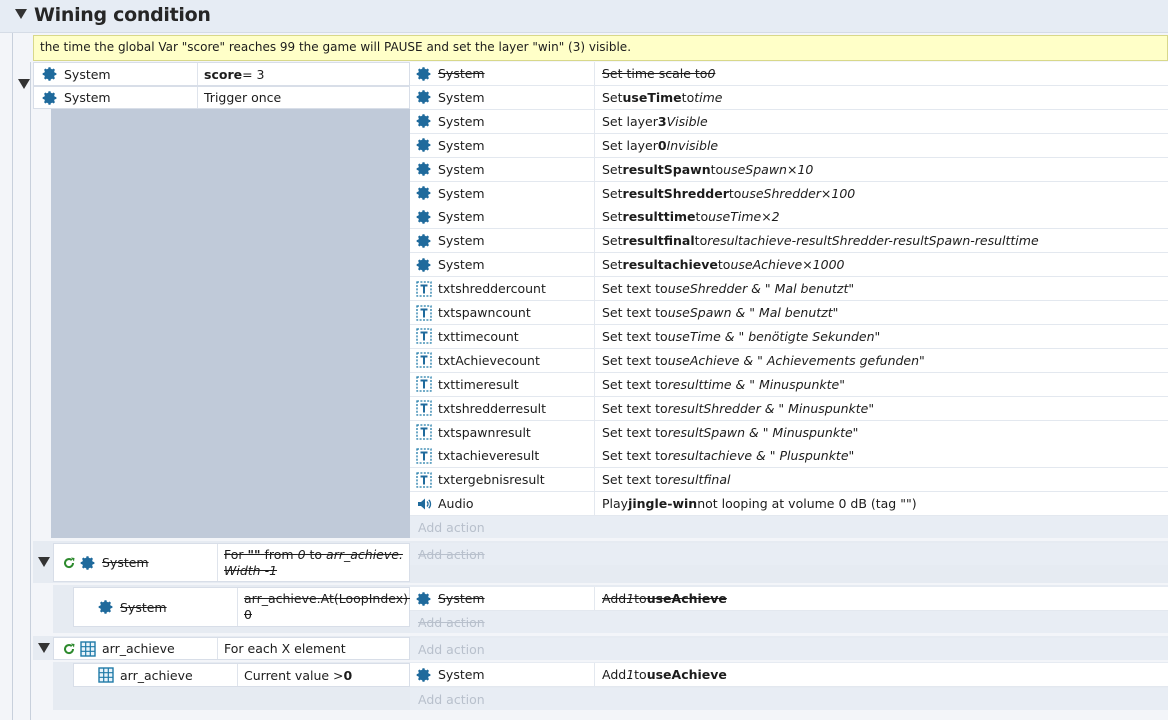  Describe the element at coordinates (704, 169) in the screenshot. I see `action-text: Set resultSpawn to useSpawn×10` at that location.